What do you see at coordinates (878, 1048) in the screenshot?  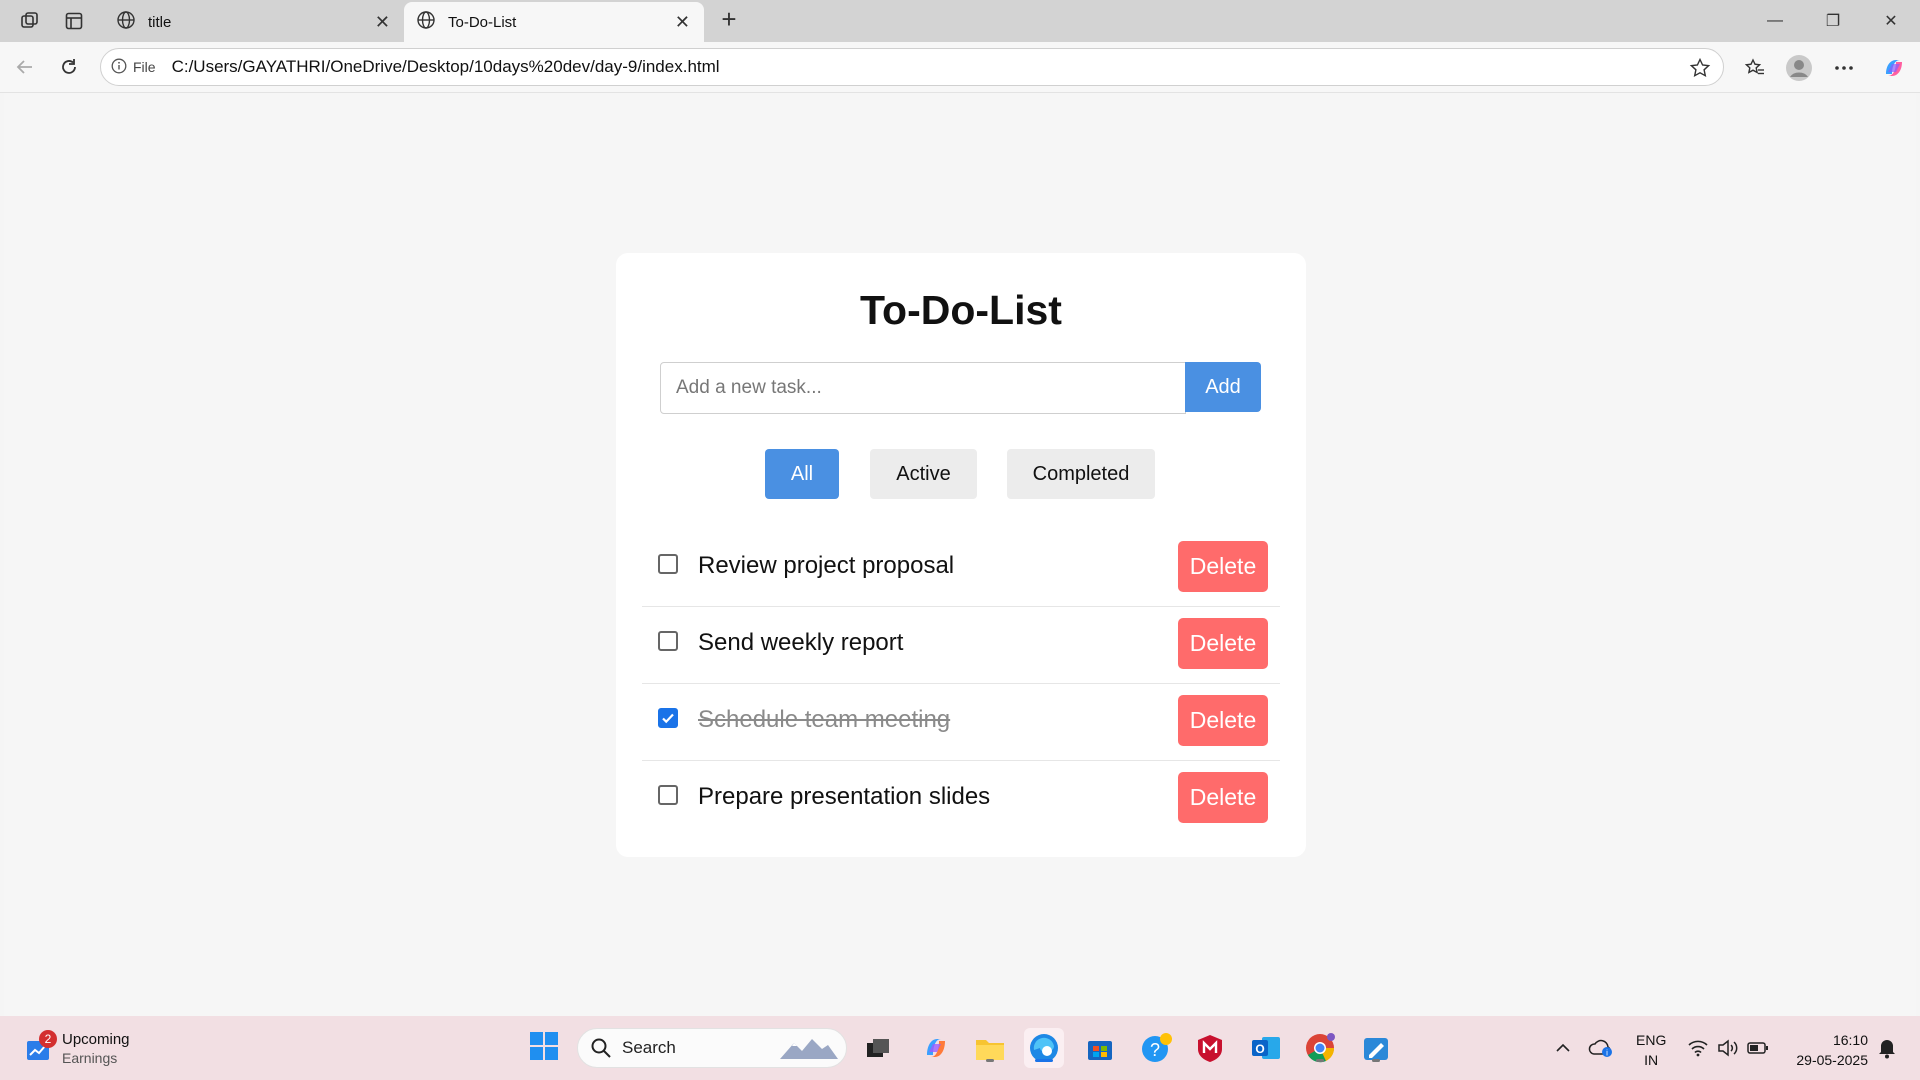 I see `task-view-icon` at bounding box center [878, 1048].